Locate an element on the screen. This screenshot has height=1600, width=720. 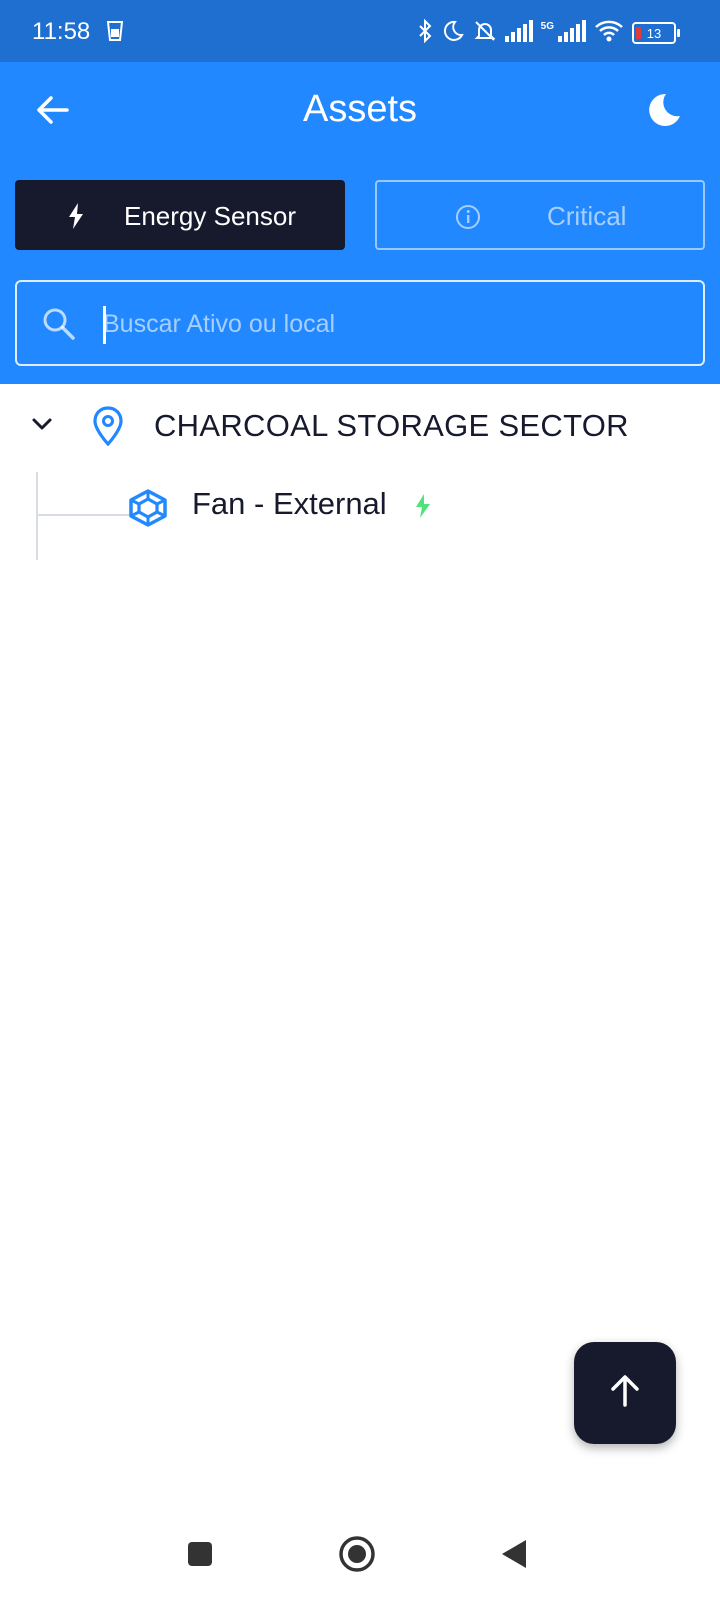
search-input is located at coordinates (393, 324).